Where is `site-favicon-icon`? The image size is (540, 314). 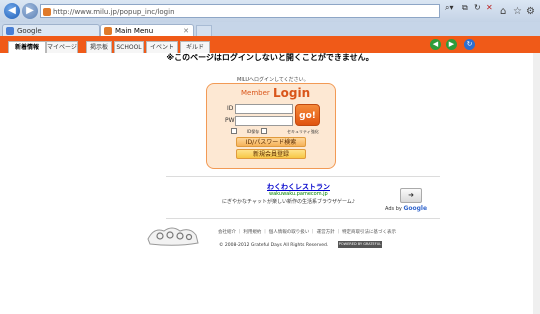
site-favicon-icon is located at coordinates (47, 12).